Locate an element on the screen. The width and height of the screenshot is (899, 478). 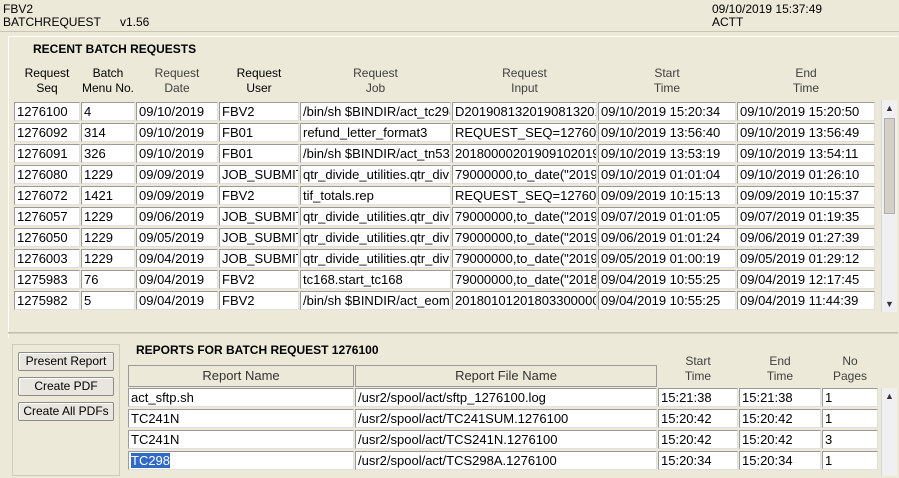
recent-cell-seq: 1276003 is located at coordinates (47, 258).